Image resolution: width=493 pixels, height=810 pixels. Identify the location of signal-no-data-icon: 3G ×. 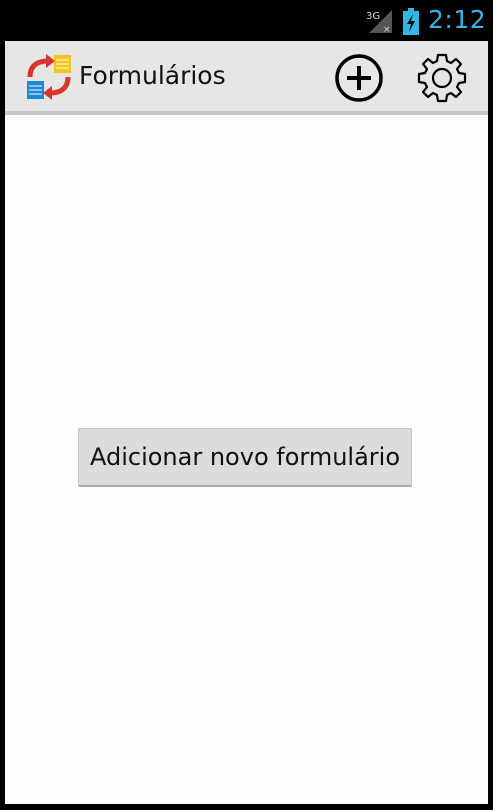
(379, 22).